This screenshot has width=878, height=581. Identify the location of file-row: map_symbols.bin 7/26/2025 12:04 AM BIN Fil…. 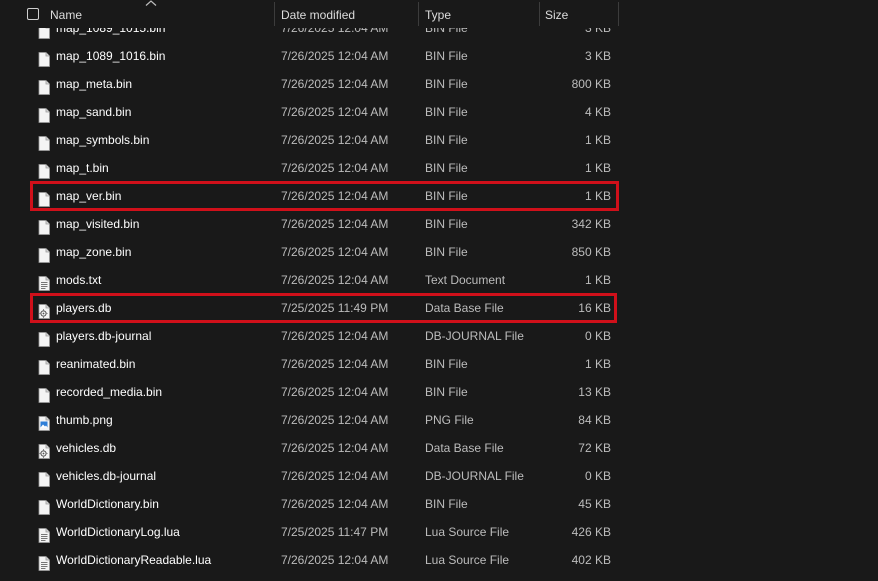
(439, 140).